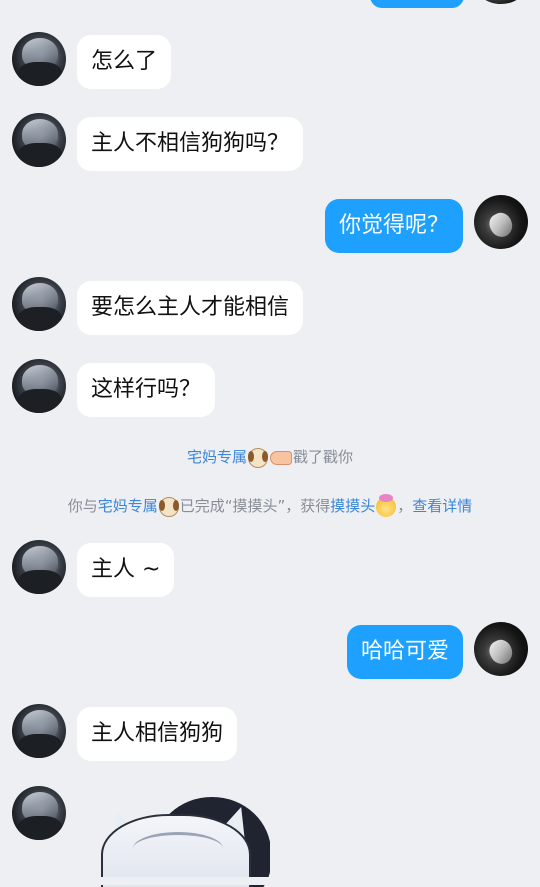 This screenshot has width=540, height=887. I want to click on poke-sender-name: 宅妈专属, so click(217, 457).